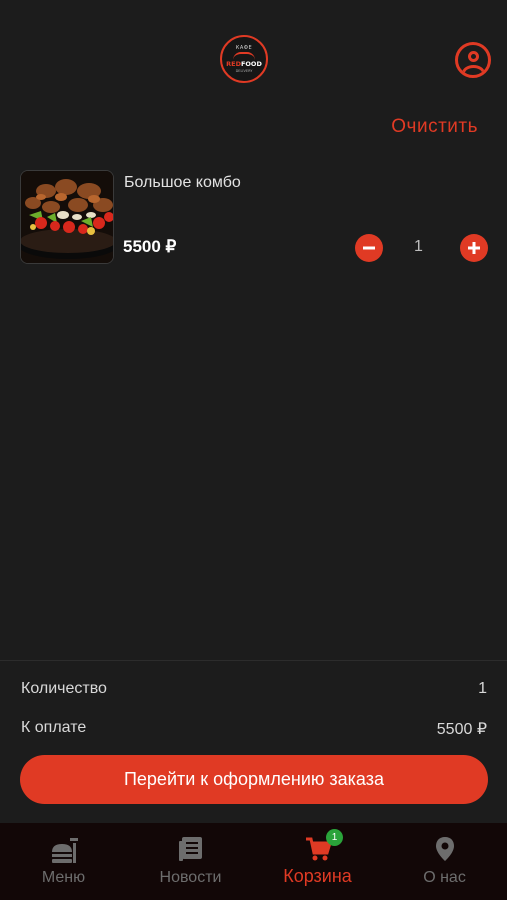 This screenshot has width=507, height=900. What do you see at coordinates (254, 779) in the screenshot?
I see `checkout-button: Перейти к оформлению заказа` at bounding box center [254, 779].